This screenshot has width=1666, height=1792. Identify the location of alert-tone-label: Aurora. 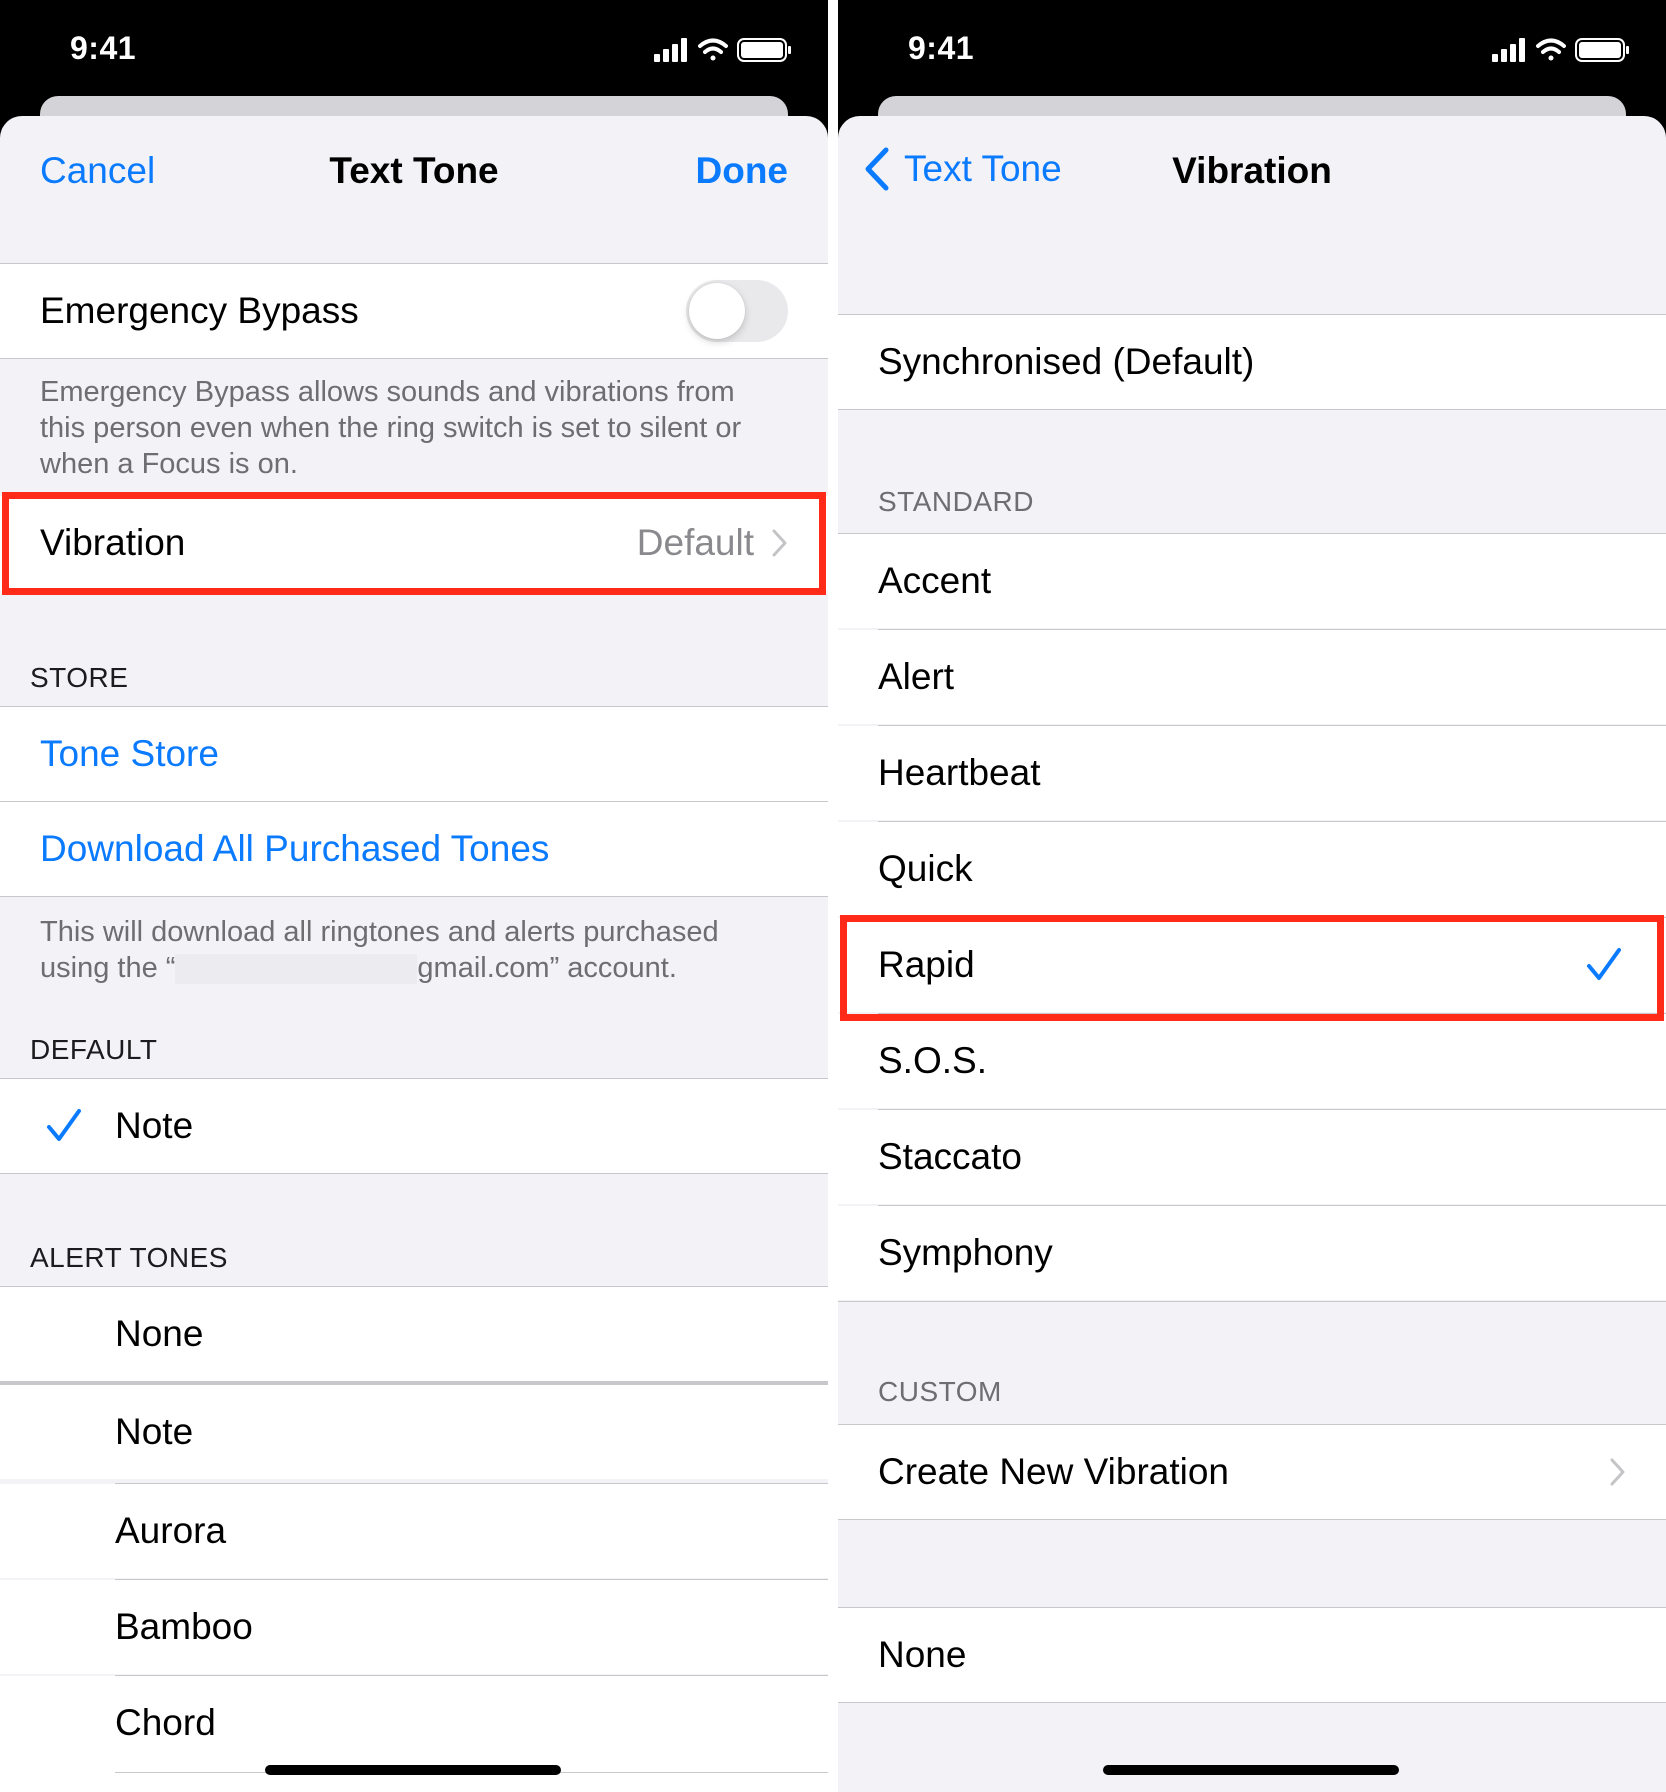
(171, 1530).